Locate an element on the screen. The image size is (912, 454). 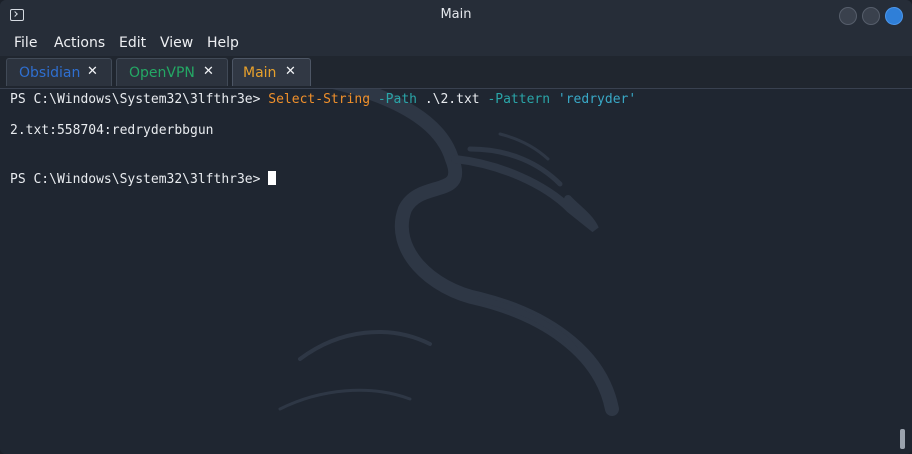
tab-main: Main ✕ is located at coordinates (271, 72).